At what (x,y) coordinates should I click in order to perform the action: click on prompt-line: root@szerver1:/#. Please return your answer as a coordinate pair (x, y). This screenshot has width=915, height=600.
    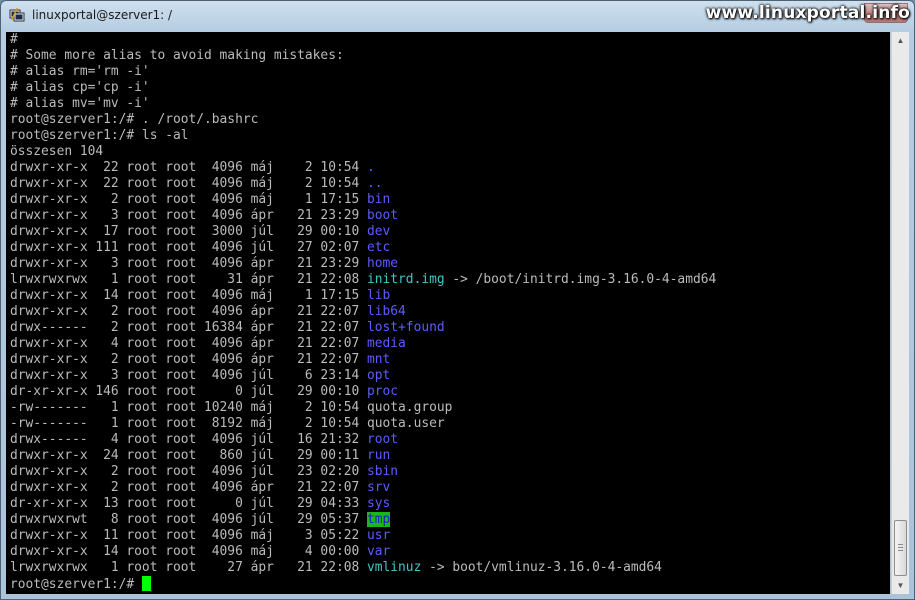
    Looking at the image, I should click on (363, 584).